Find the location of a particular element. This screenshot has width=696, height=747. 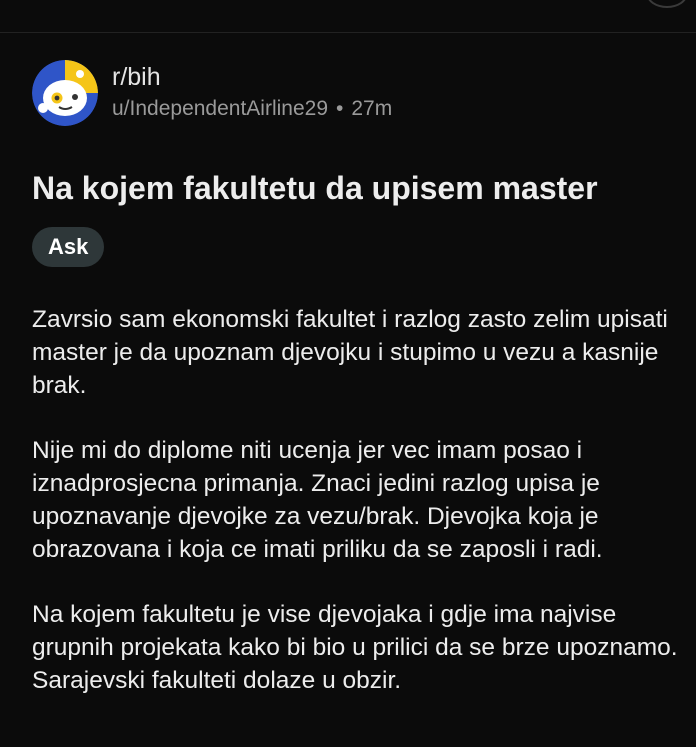

subreddit-avatar-icon is located at coordinates (65, 93).